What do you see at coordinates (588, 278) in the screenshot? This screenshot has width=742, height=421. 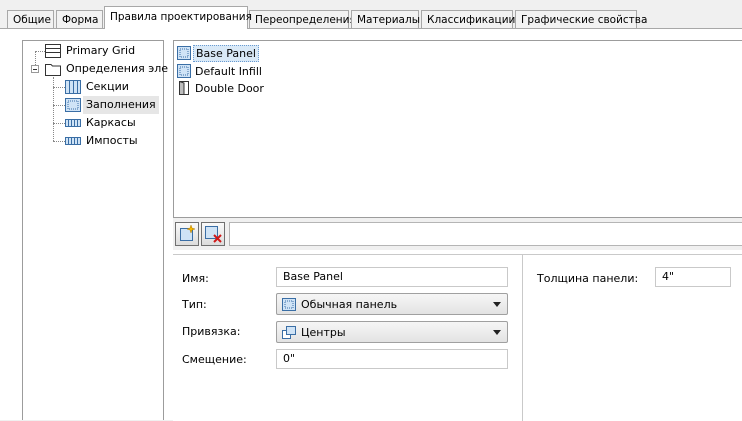 I see `thickness-label: Толщина панели:` at bounding box center [588, 278].